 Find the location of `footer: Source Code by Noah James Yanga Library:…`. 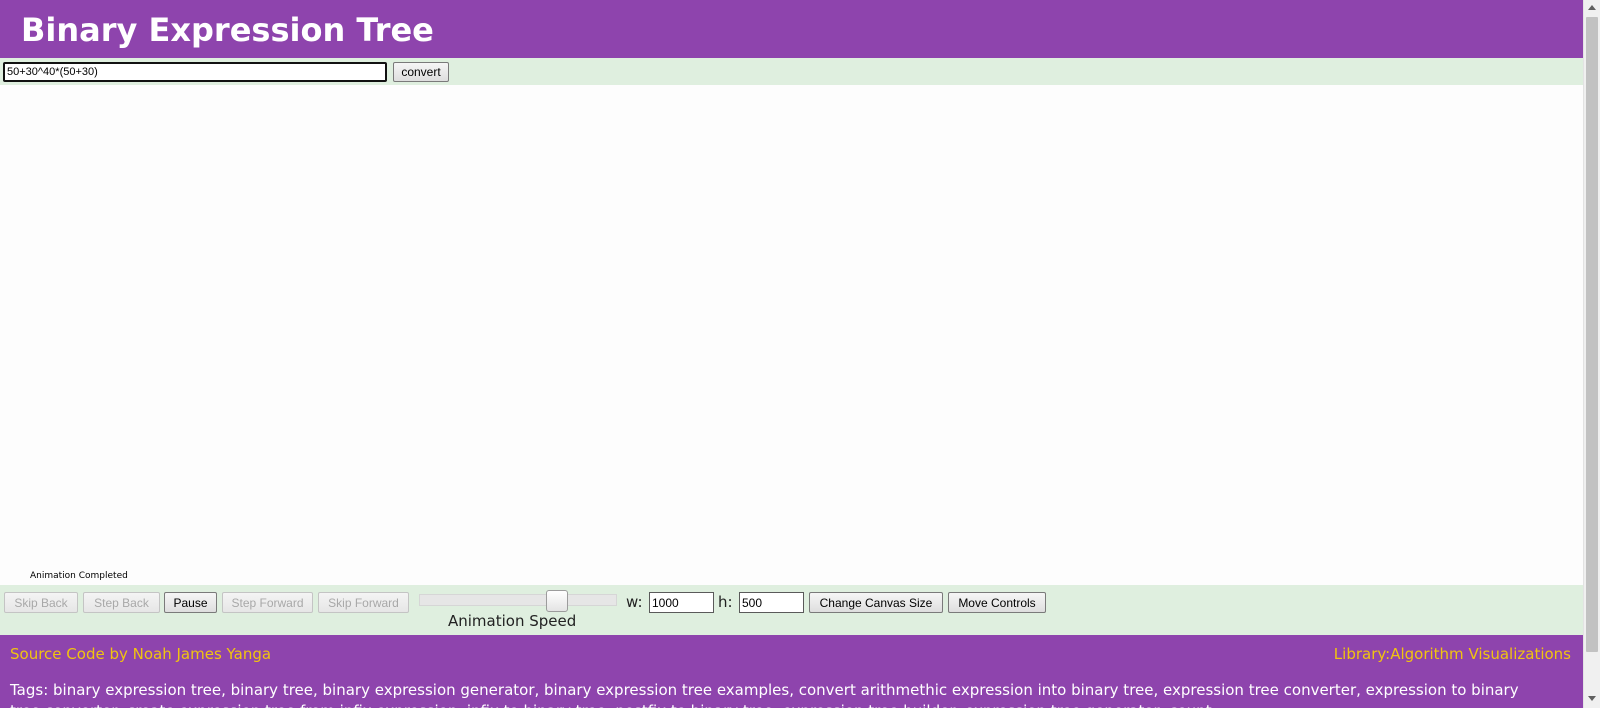

footer: Source Code by Noah James Yanga Library:… is located at coordinates (791, 671).